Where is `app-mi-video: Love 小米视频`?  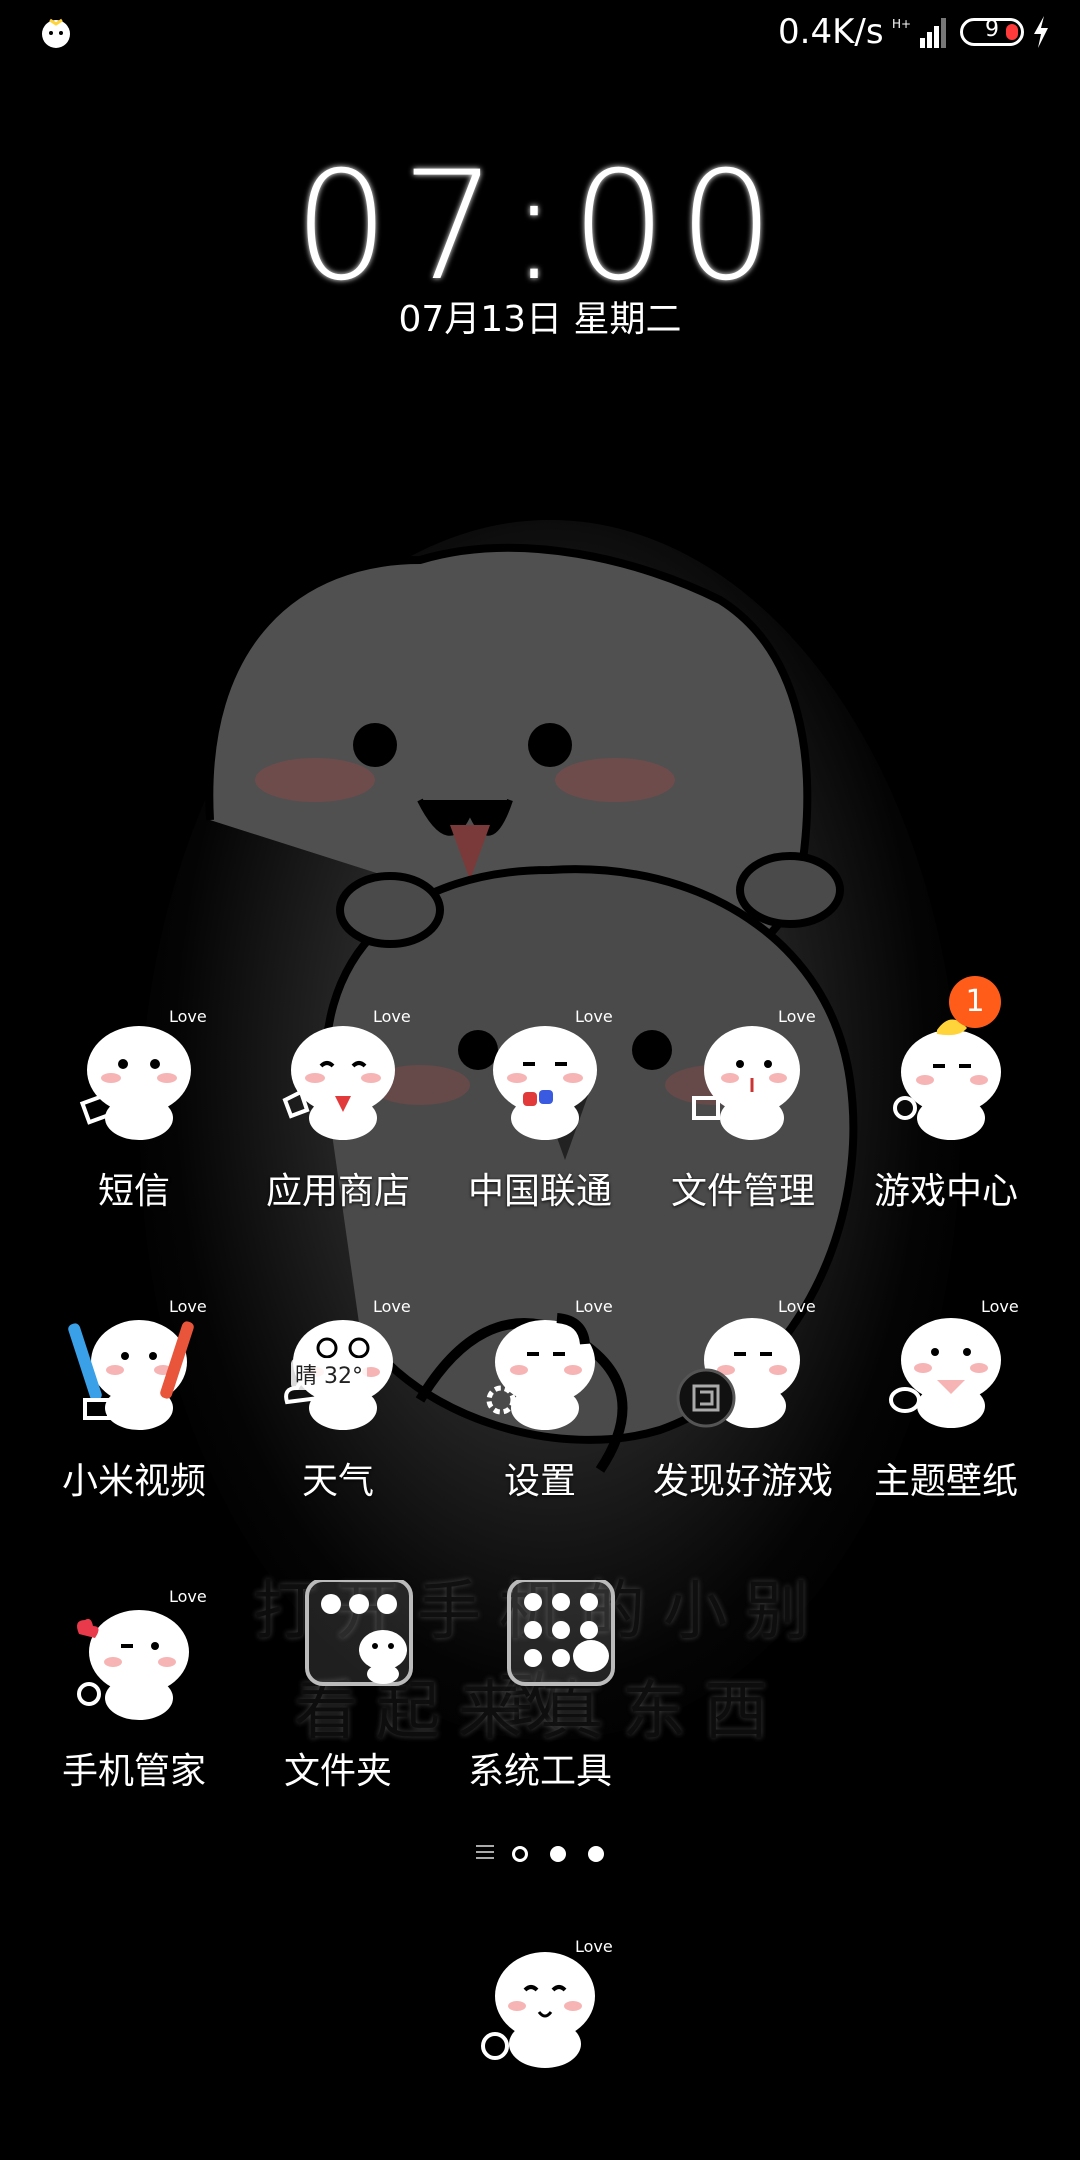
app-mi-video: Love 小米视频 is located at coordinates (134, 1398).